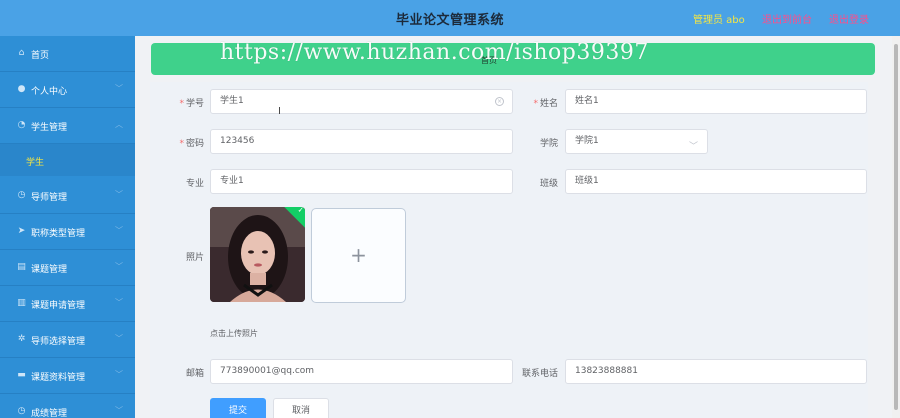 The width and height of the screenshot is (900, 418). Describe the element at coordinates (361, 141) in the screenshot. I see `password-input: 123456` at that location.